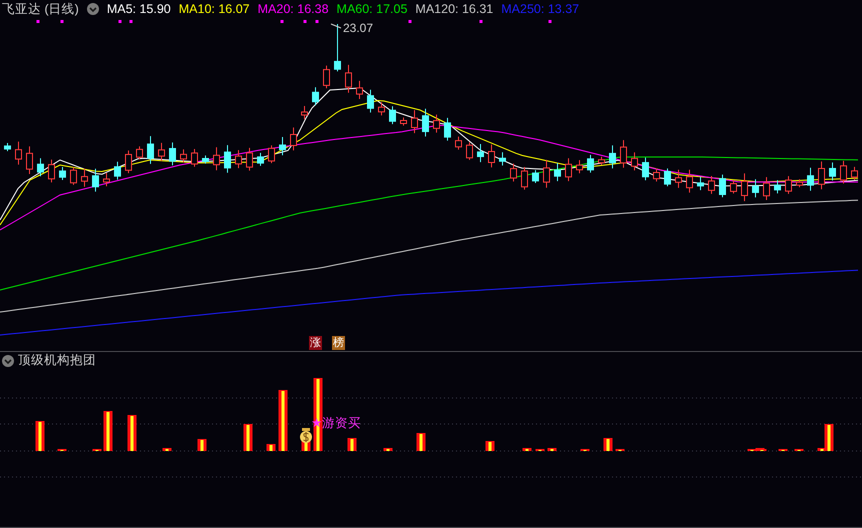 The width and height of the screenshot is (862, 528). What do you see at coordinates (454, 9) in the screenshot?
I see `moving-average-value: MA120: 16.31` at bounding box center [454, 9].